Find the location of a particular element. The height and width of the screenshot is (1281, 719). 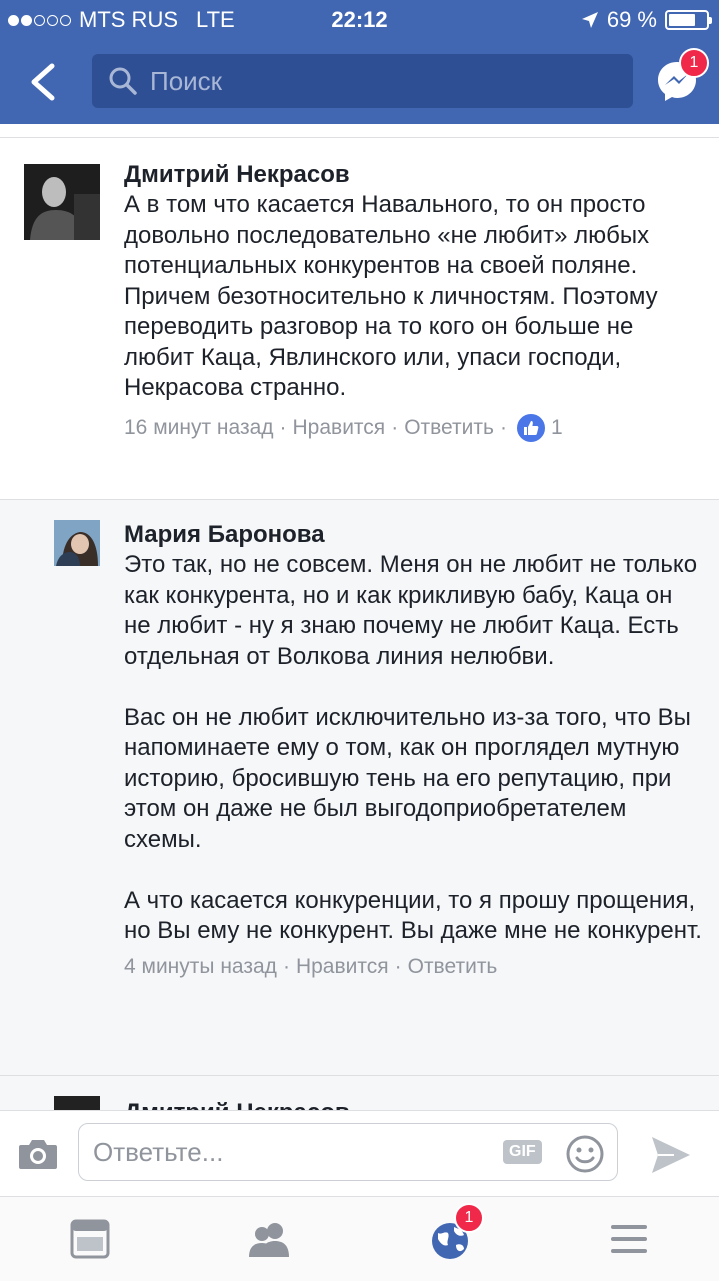

nav-bar: Поиск 1 is located at coordinates (359, 79).